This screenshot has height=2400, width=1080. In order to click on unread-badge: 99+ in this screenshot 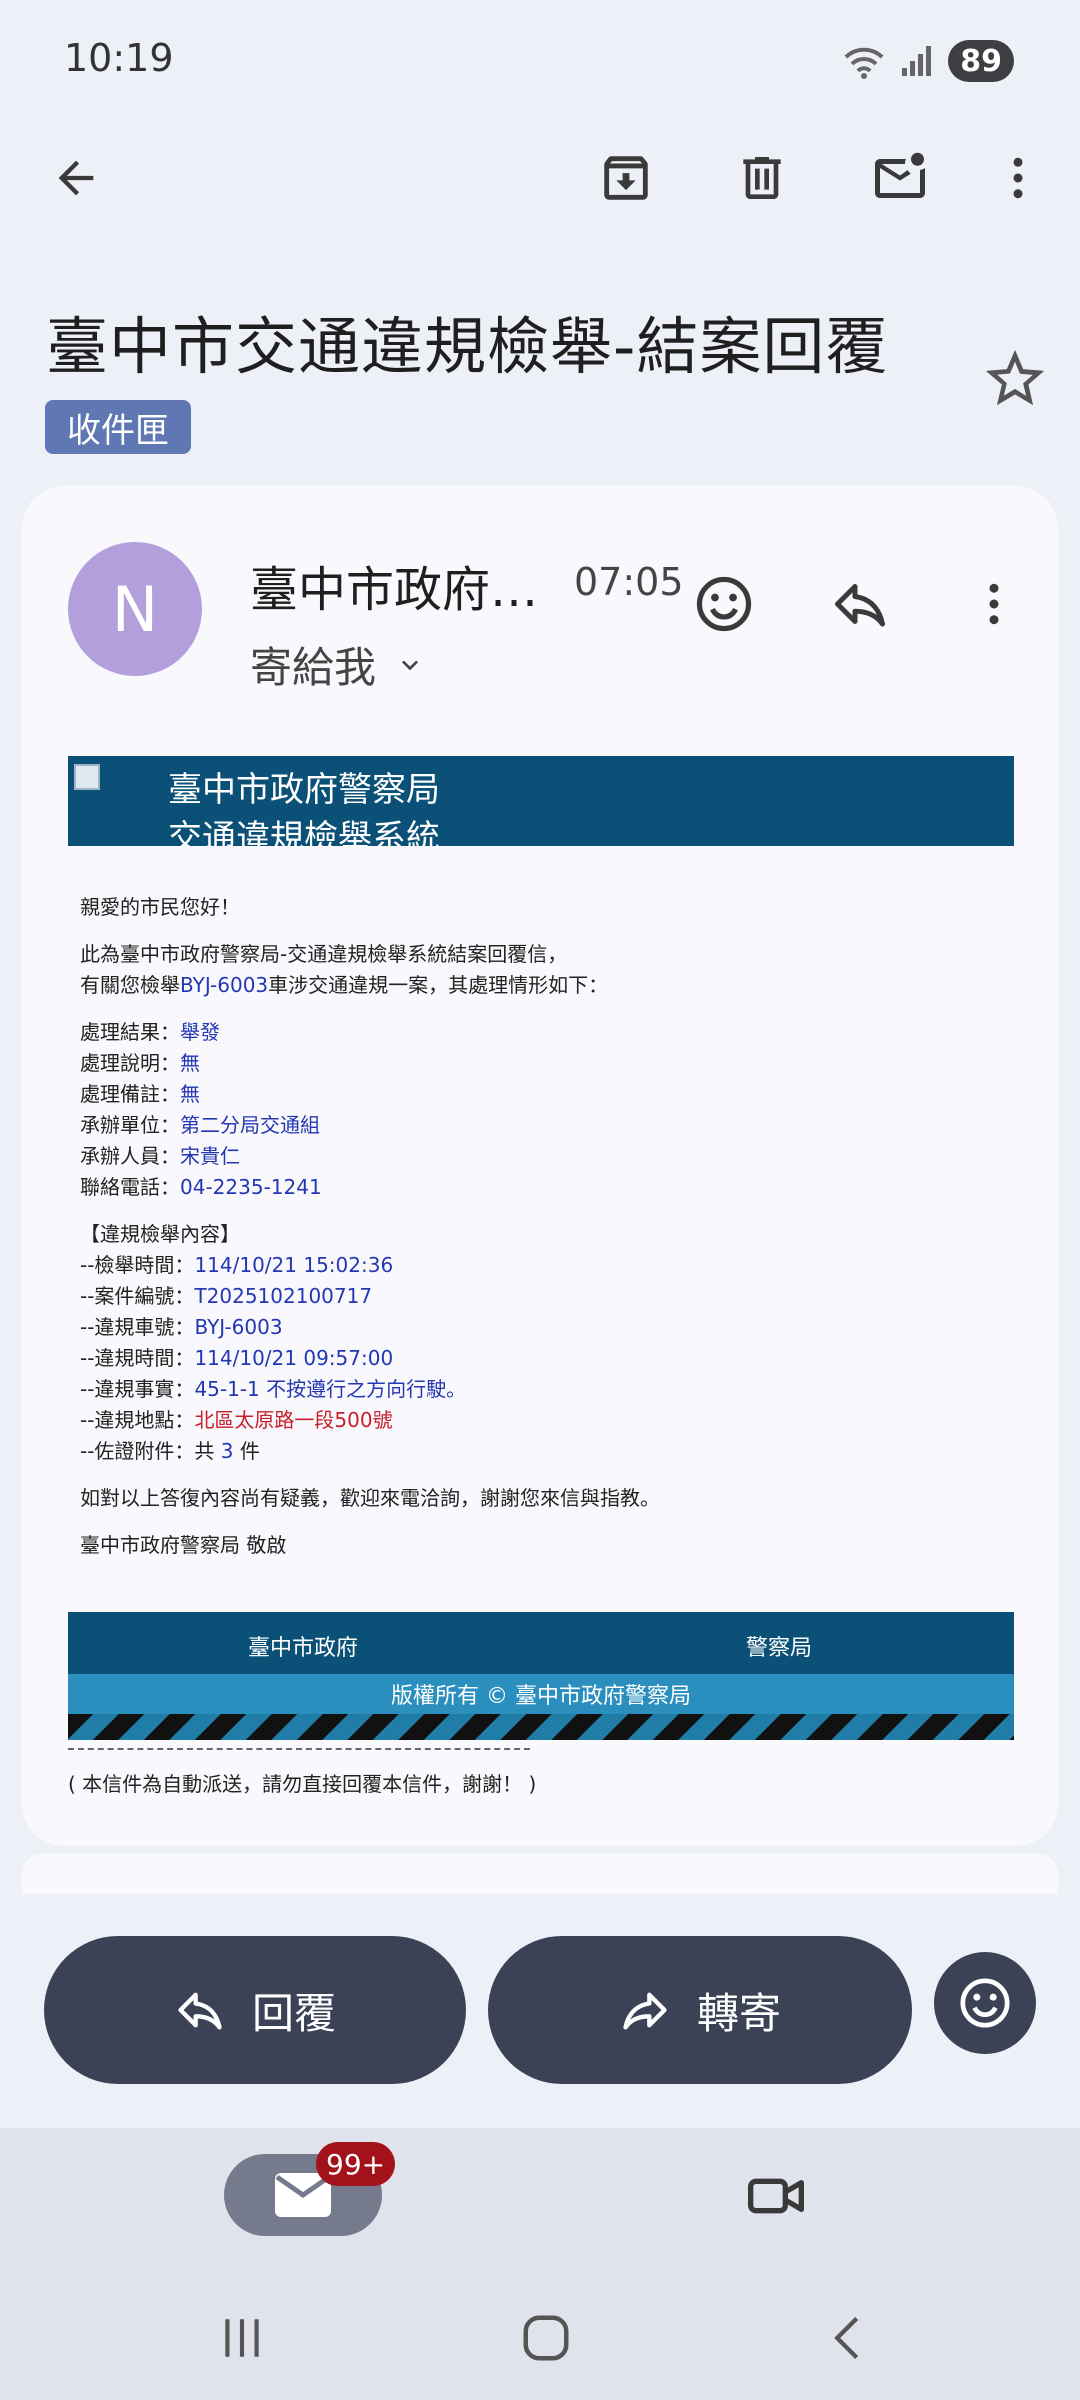, I will do `click(356, 2164)`.